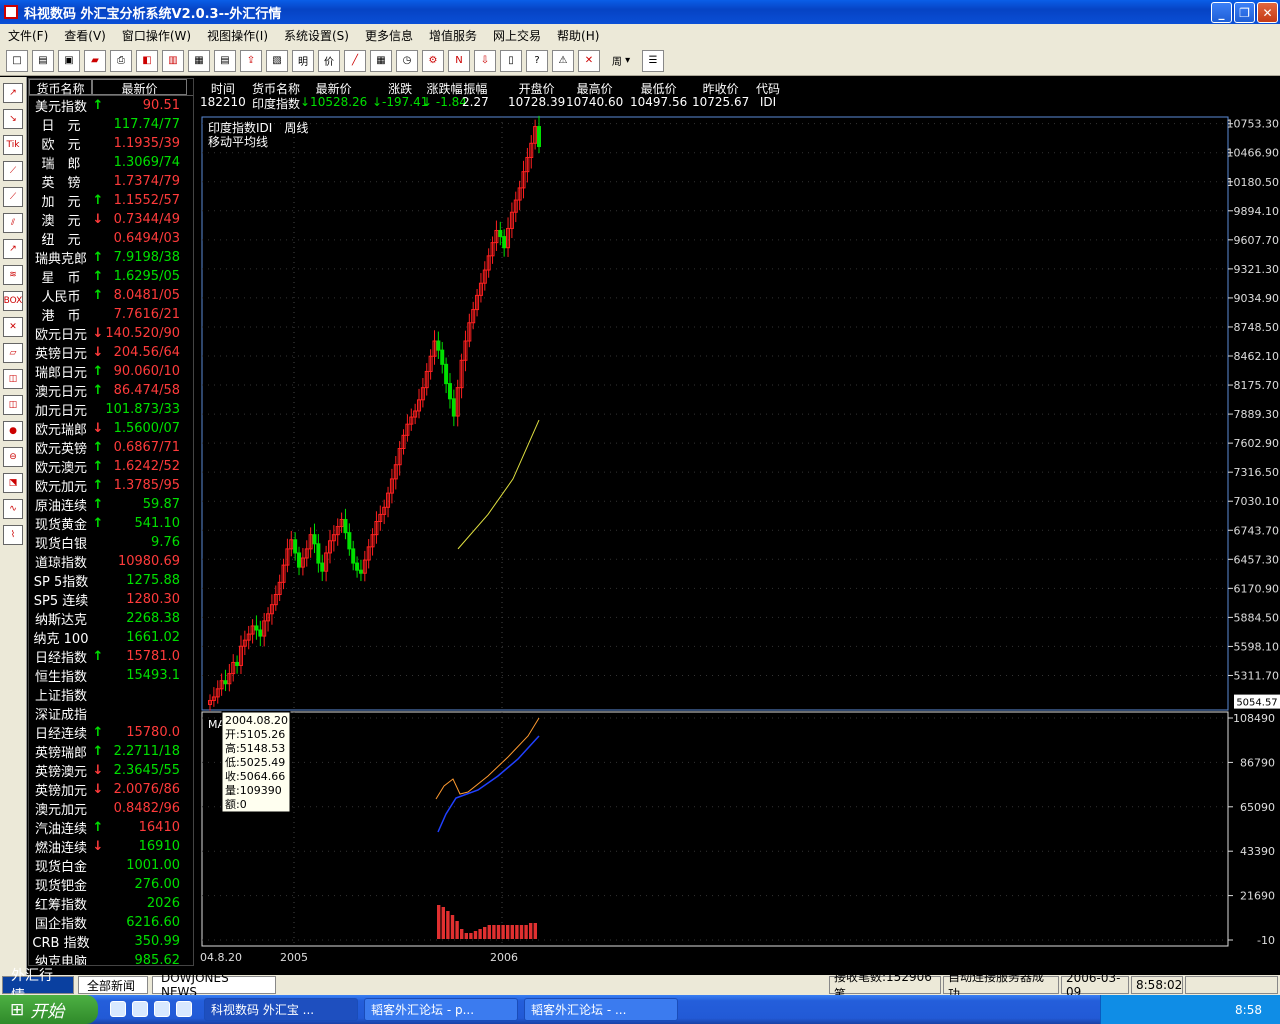 Image resolution: width=1280 pixels, height=1024 pixels. Describe the element at coordinates (111, 958) in the screenshot. I see `quote-row: 纳克电脑 985.62` at that location.